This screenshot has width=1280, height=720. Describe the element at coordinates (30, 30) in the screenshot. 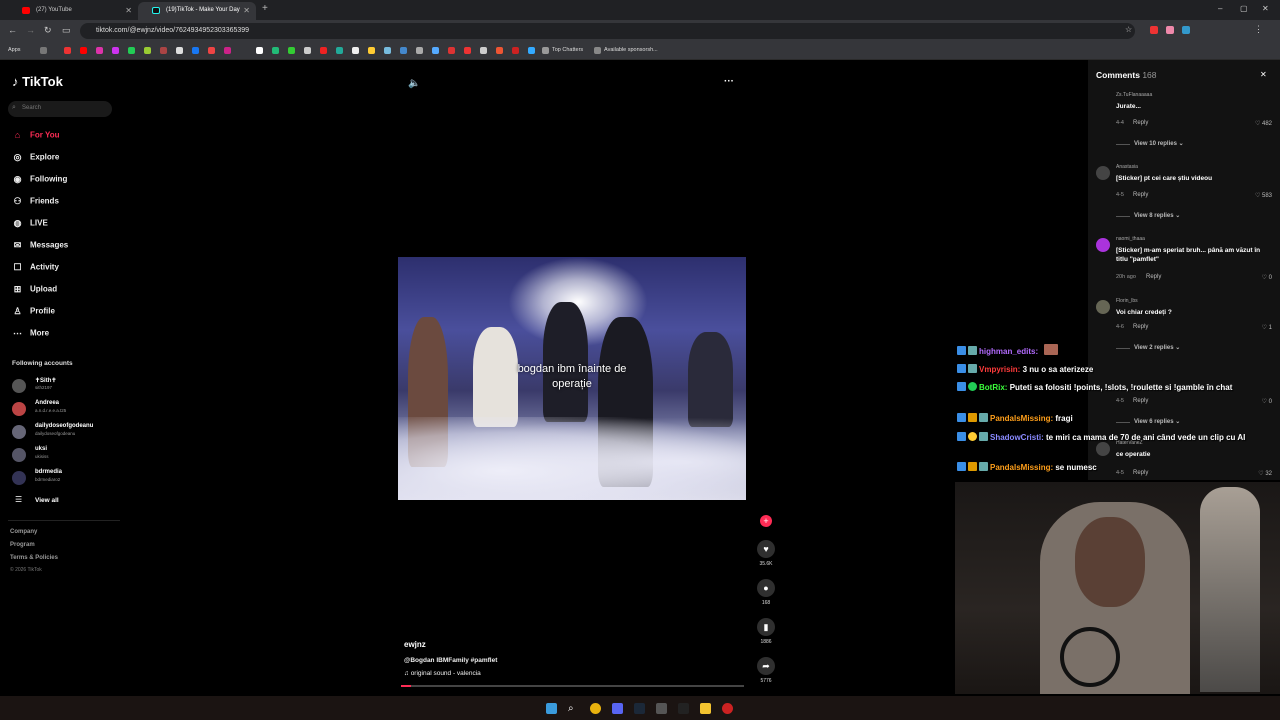

I see `forward-button: →` at that location.